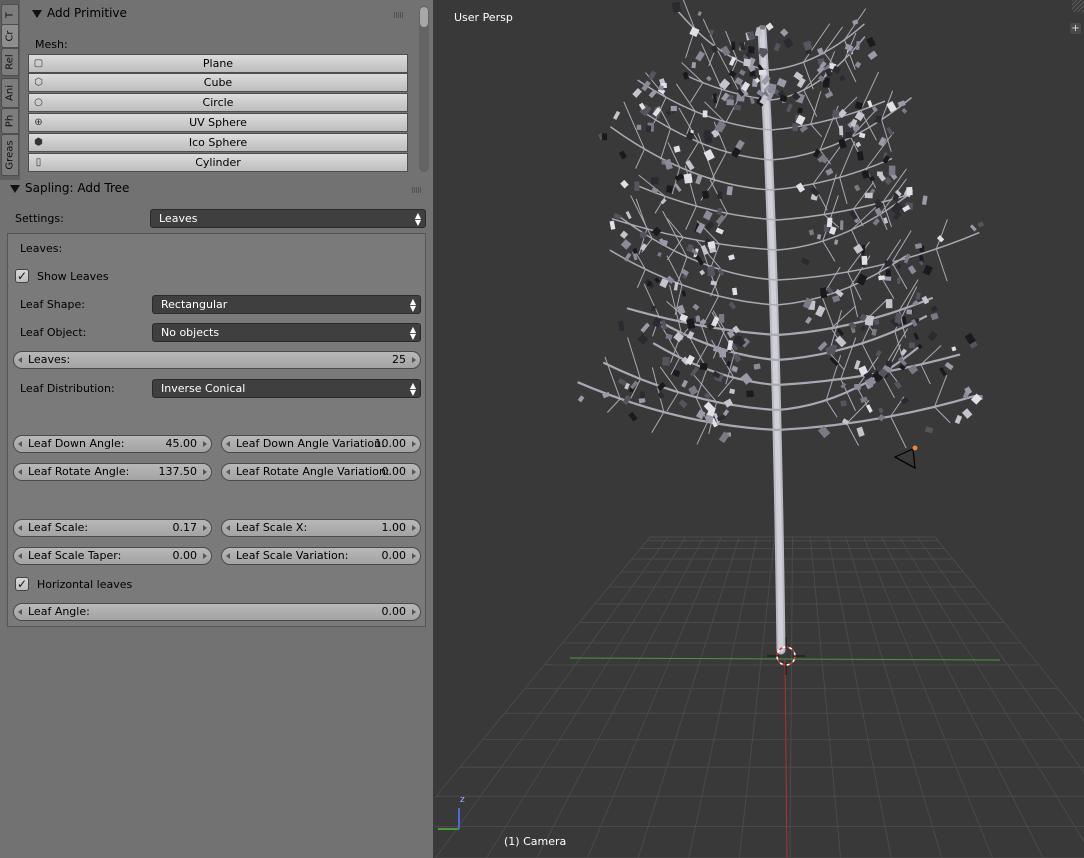 The image size is (1084, 858). Describe the element at coordinates (38, 82) in the screenshot. I see `cube-icon: ⬡` at that location.